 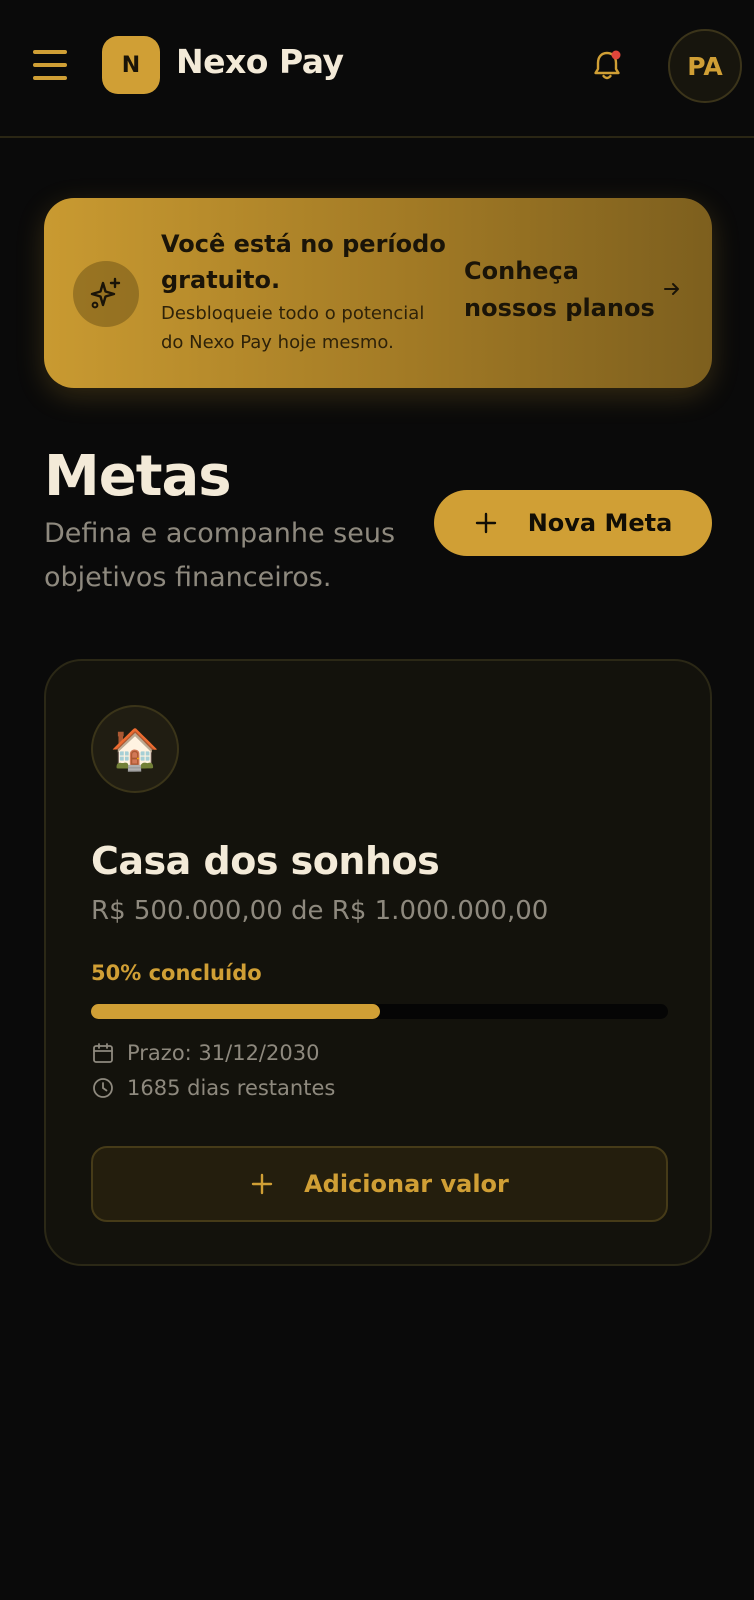 I want to click on goal-amount: R$ 500.000,00 de R$ 1.000.000,00, so click(x=320, y=911).